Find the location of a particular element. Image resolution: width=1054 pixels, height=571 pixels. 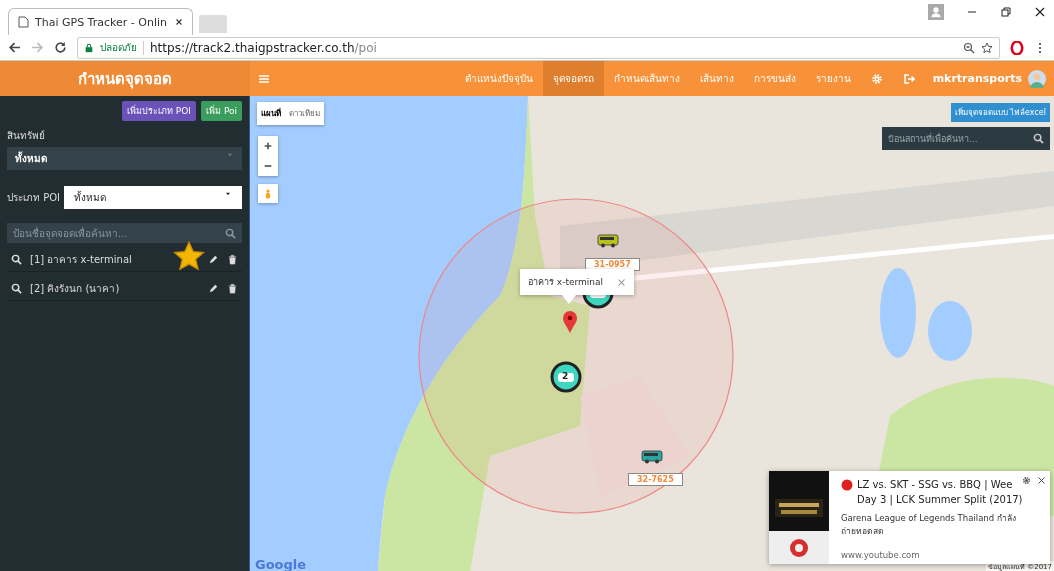

browser-tab: Thai GPS Tracker - Onlin is located at coordinates (100, 21).